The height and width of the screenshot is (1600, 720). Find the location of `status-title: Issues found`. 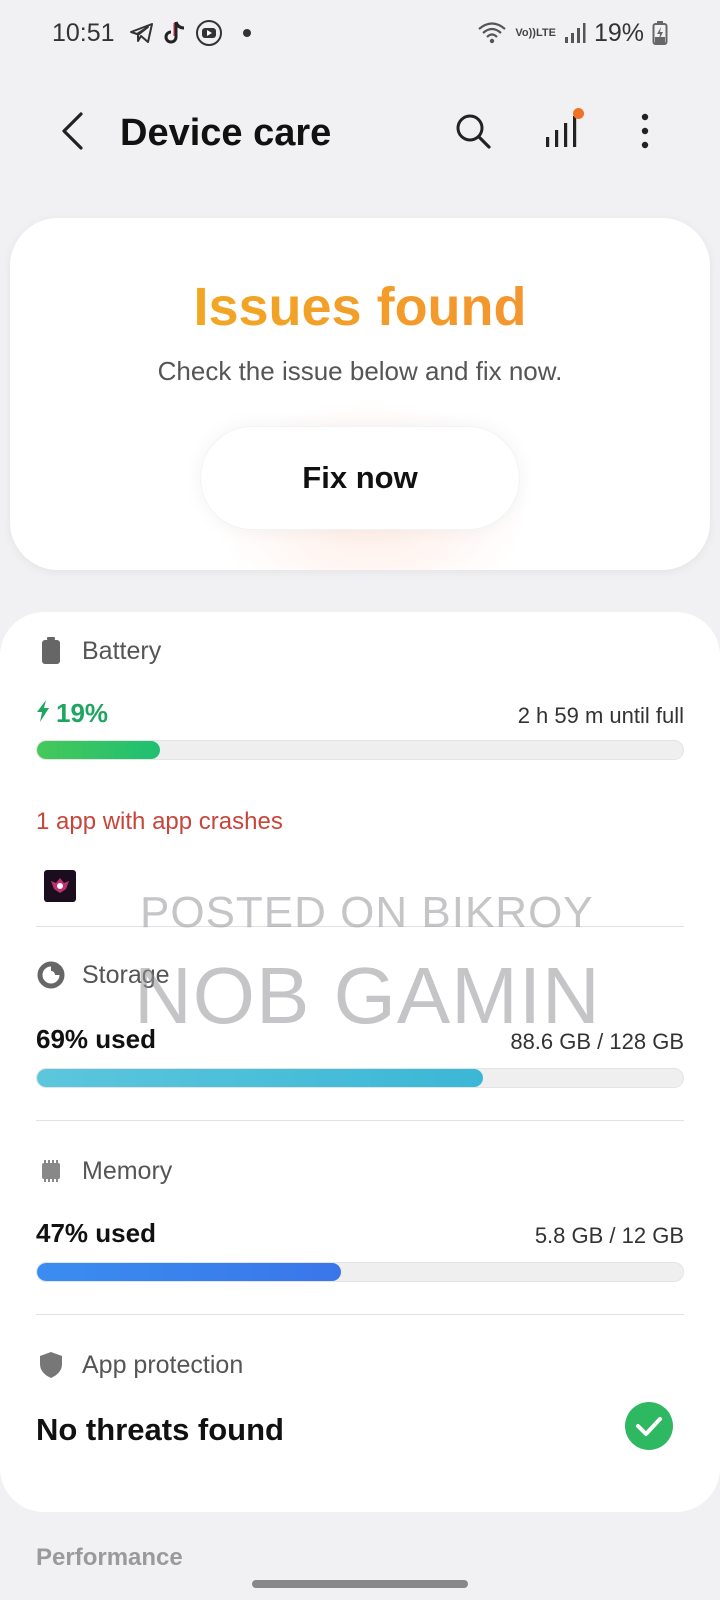

status-title: Issues found is located at coordinates (360, 307).